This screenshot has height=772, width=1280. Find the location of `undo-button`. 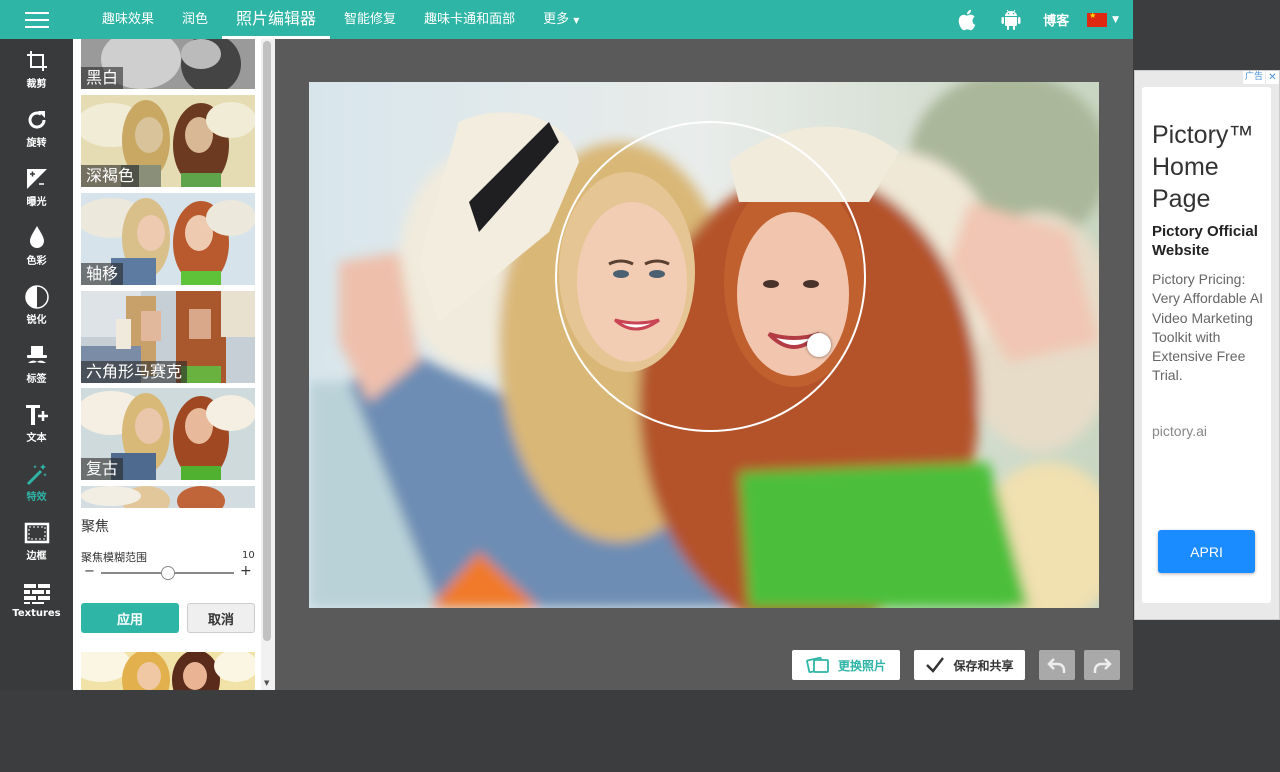

undo-button is located at coordinates (1057, 665).